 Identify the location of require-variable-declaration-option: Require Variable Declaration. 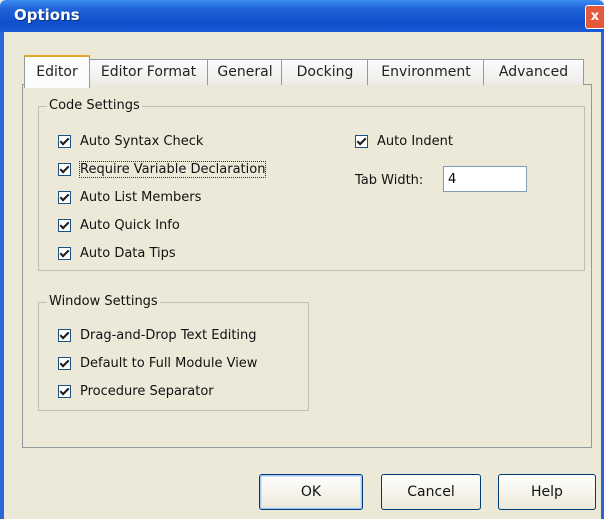
(162, 169).